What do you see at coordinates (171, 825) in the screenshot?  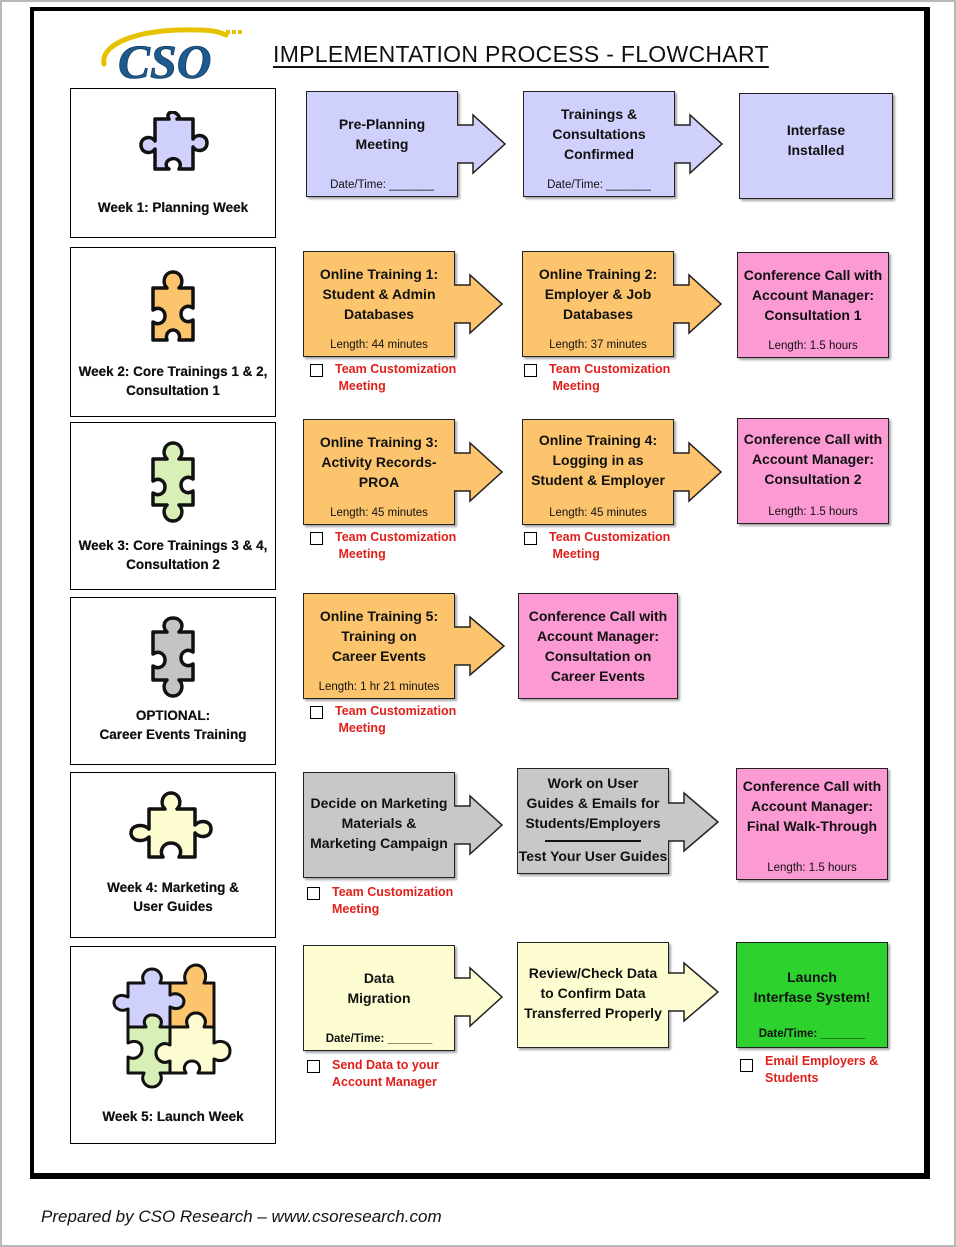 I see `puzzle-piece-yellow-icon` at bounding box center [171, 825].